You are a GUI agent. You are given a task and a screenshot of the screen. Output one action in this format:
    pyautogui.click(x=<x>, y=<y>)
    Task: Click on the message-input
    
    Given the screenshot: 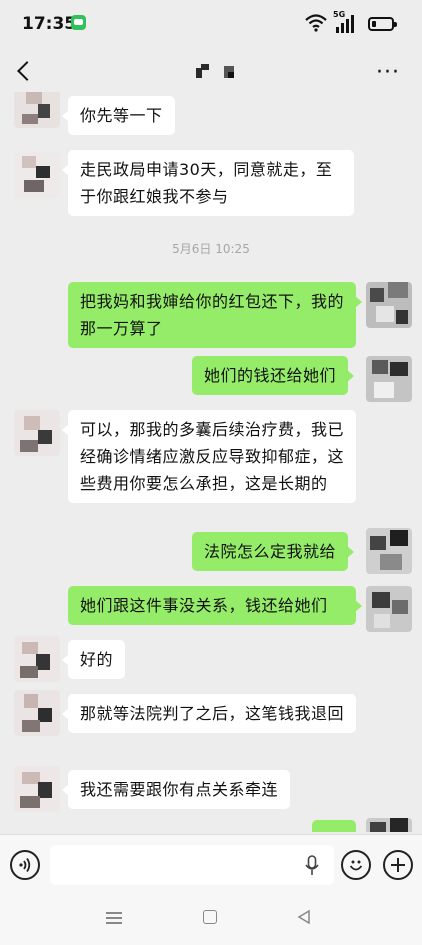 What is the action you would take?
    pyautogui.click(x=192, y=865)
    